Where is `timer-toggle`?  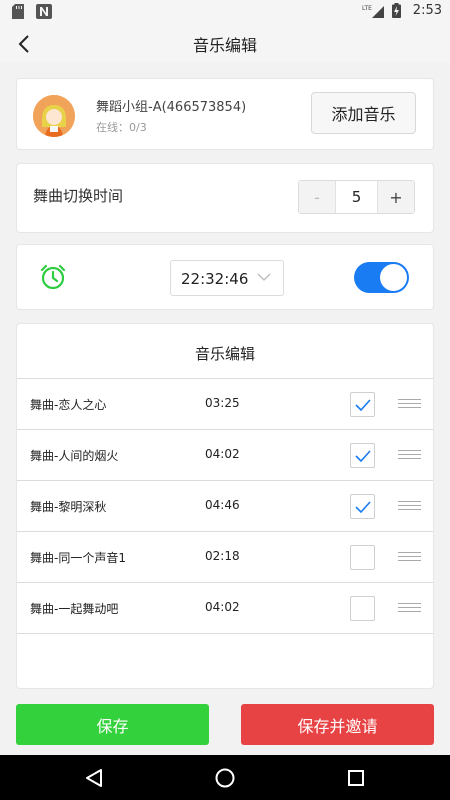
timer-toggle is located at coordinates (381, 277).